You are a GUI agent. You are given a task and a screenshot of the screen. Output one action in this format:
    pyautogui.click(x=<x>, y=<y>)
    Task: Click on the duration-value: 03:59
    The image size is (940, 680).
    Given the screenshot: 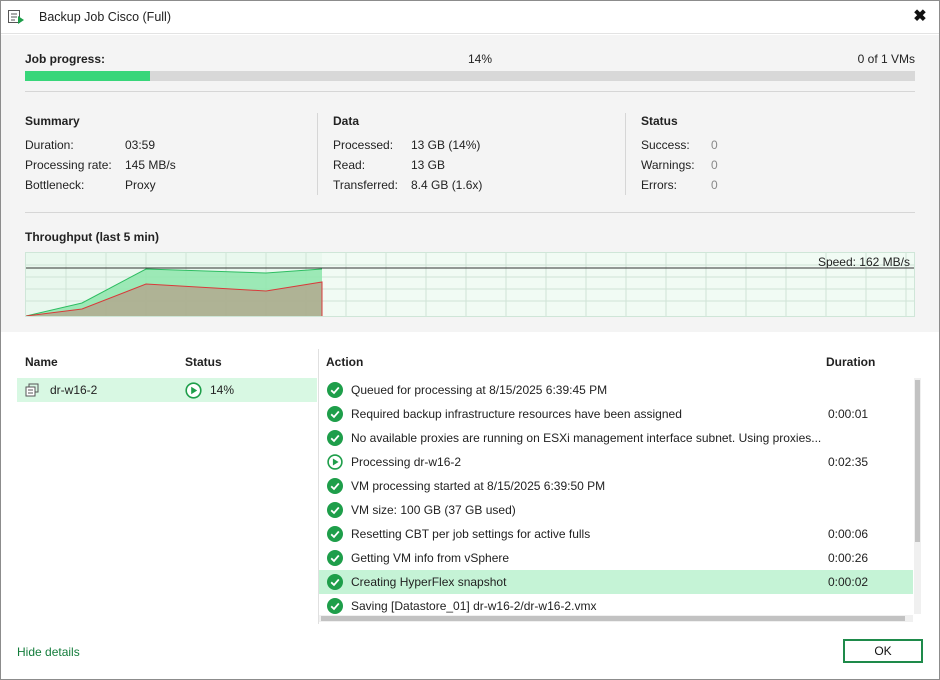 What is the action you would take?
    pyautogui.click(x=140, y=145)
    